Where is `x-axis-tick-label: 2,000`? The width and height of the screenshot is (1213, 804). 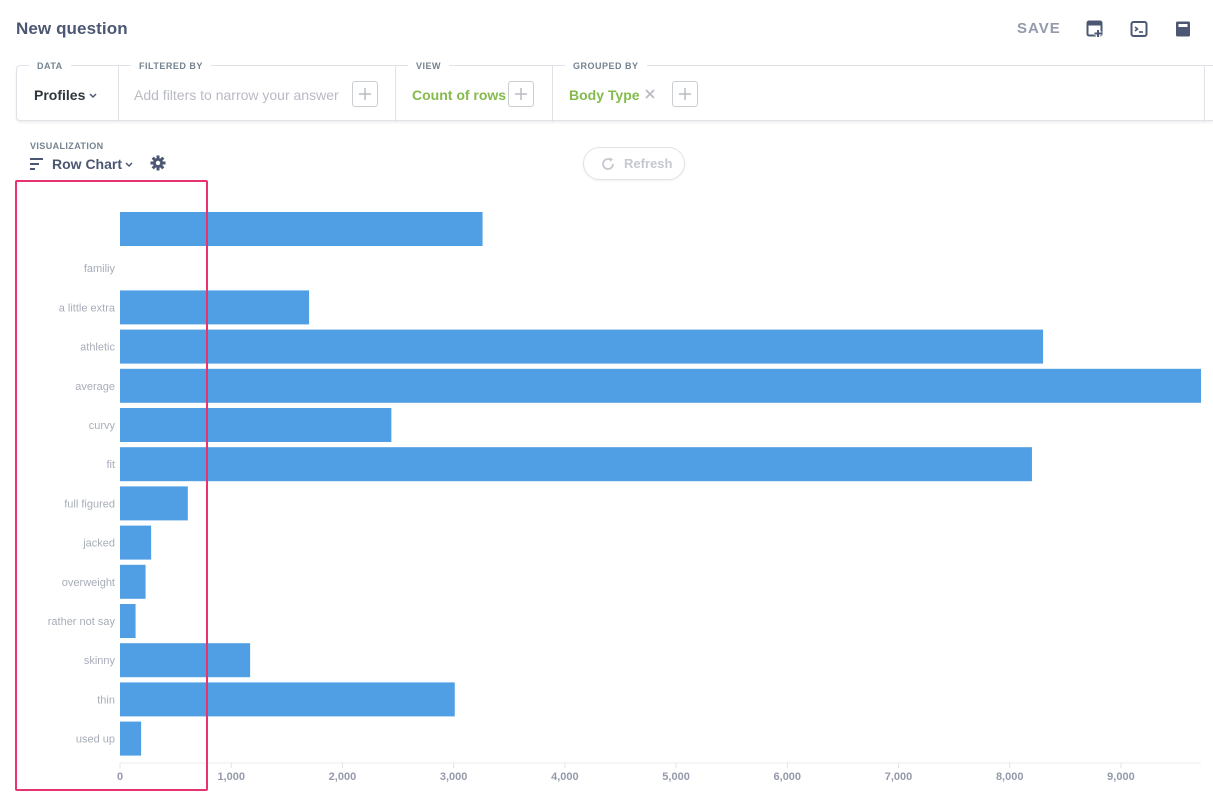
x-axis-tick-label: 2,000 is located at coordinates (343, 777).